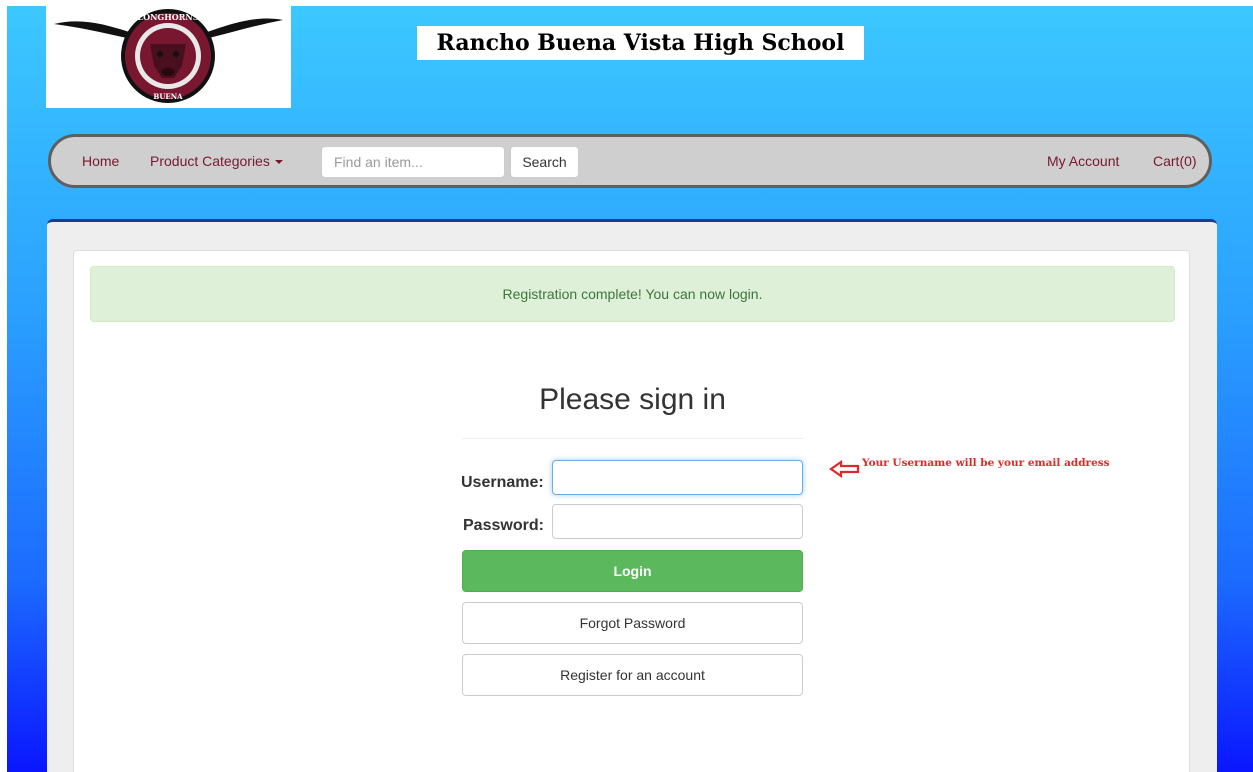  What do you see at coordinates (632, 438) in the screenshot?
I see `heading-divider` at bounding box center [632, 438].